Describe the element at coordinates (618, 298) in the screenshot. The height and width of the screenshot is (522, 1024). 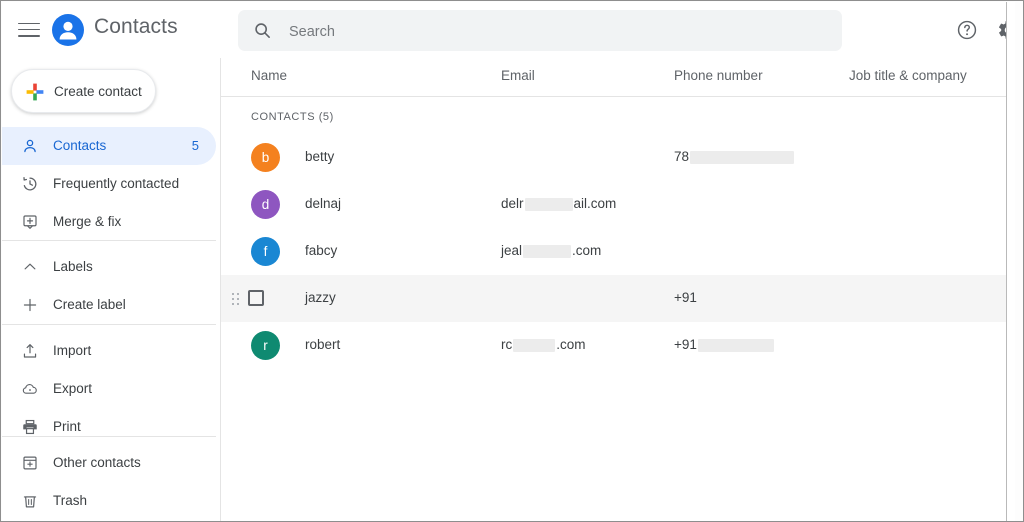
I see `table-row: jazzy +91` at that location.